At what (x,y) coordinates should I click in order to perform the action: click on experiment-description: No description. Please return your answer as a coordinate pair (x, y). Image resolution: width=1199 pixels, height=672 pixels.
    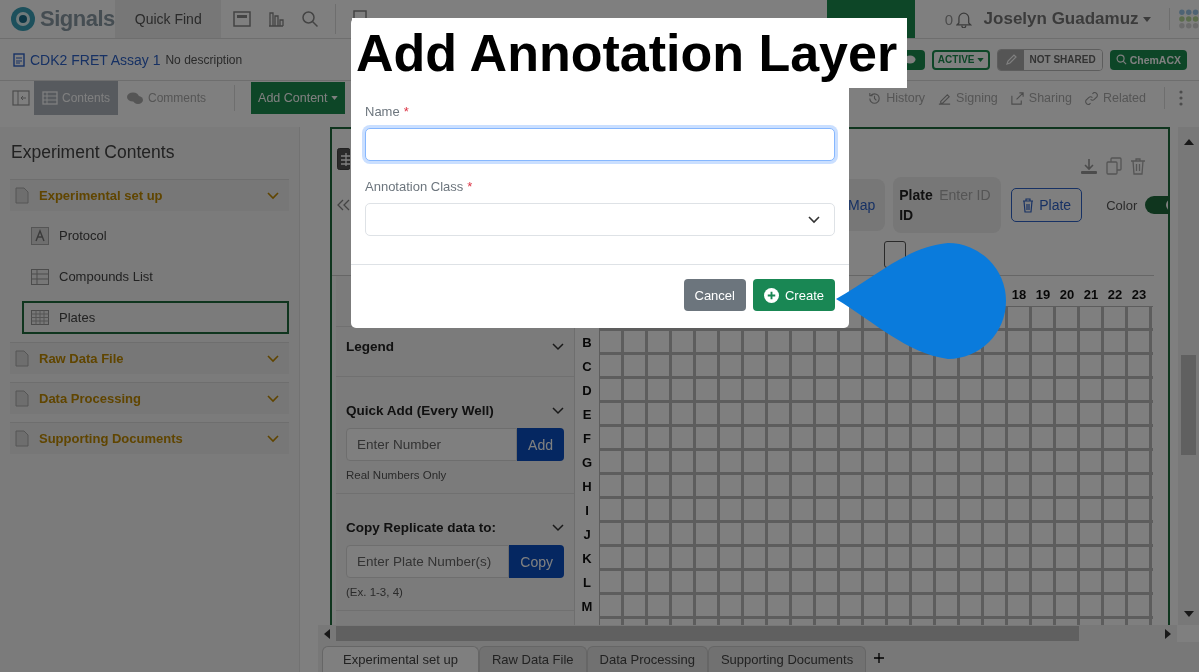
    Looking at the image, I should click on (204, 59).